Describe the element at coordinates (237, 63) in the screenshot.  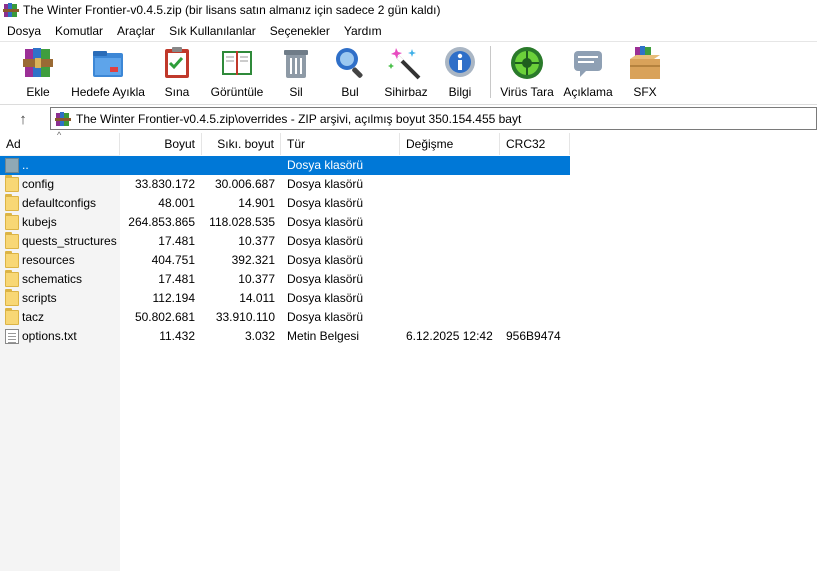
I see `view-book-icon` at that location.